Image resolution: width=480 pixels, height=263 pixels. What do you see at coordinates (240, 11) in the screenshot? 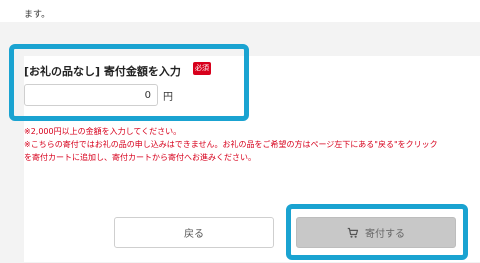
I see `top-strip: ます。` at bounding box center [240, 11].